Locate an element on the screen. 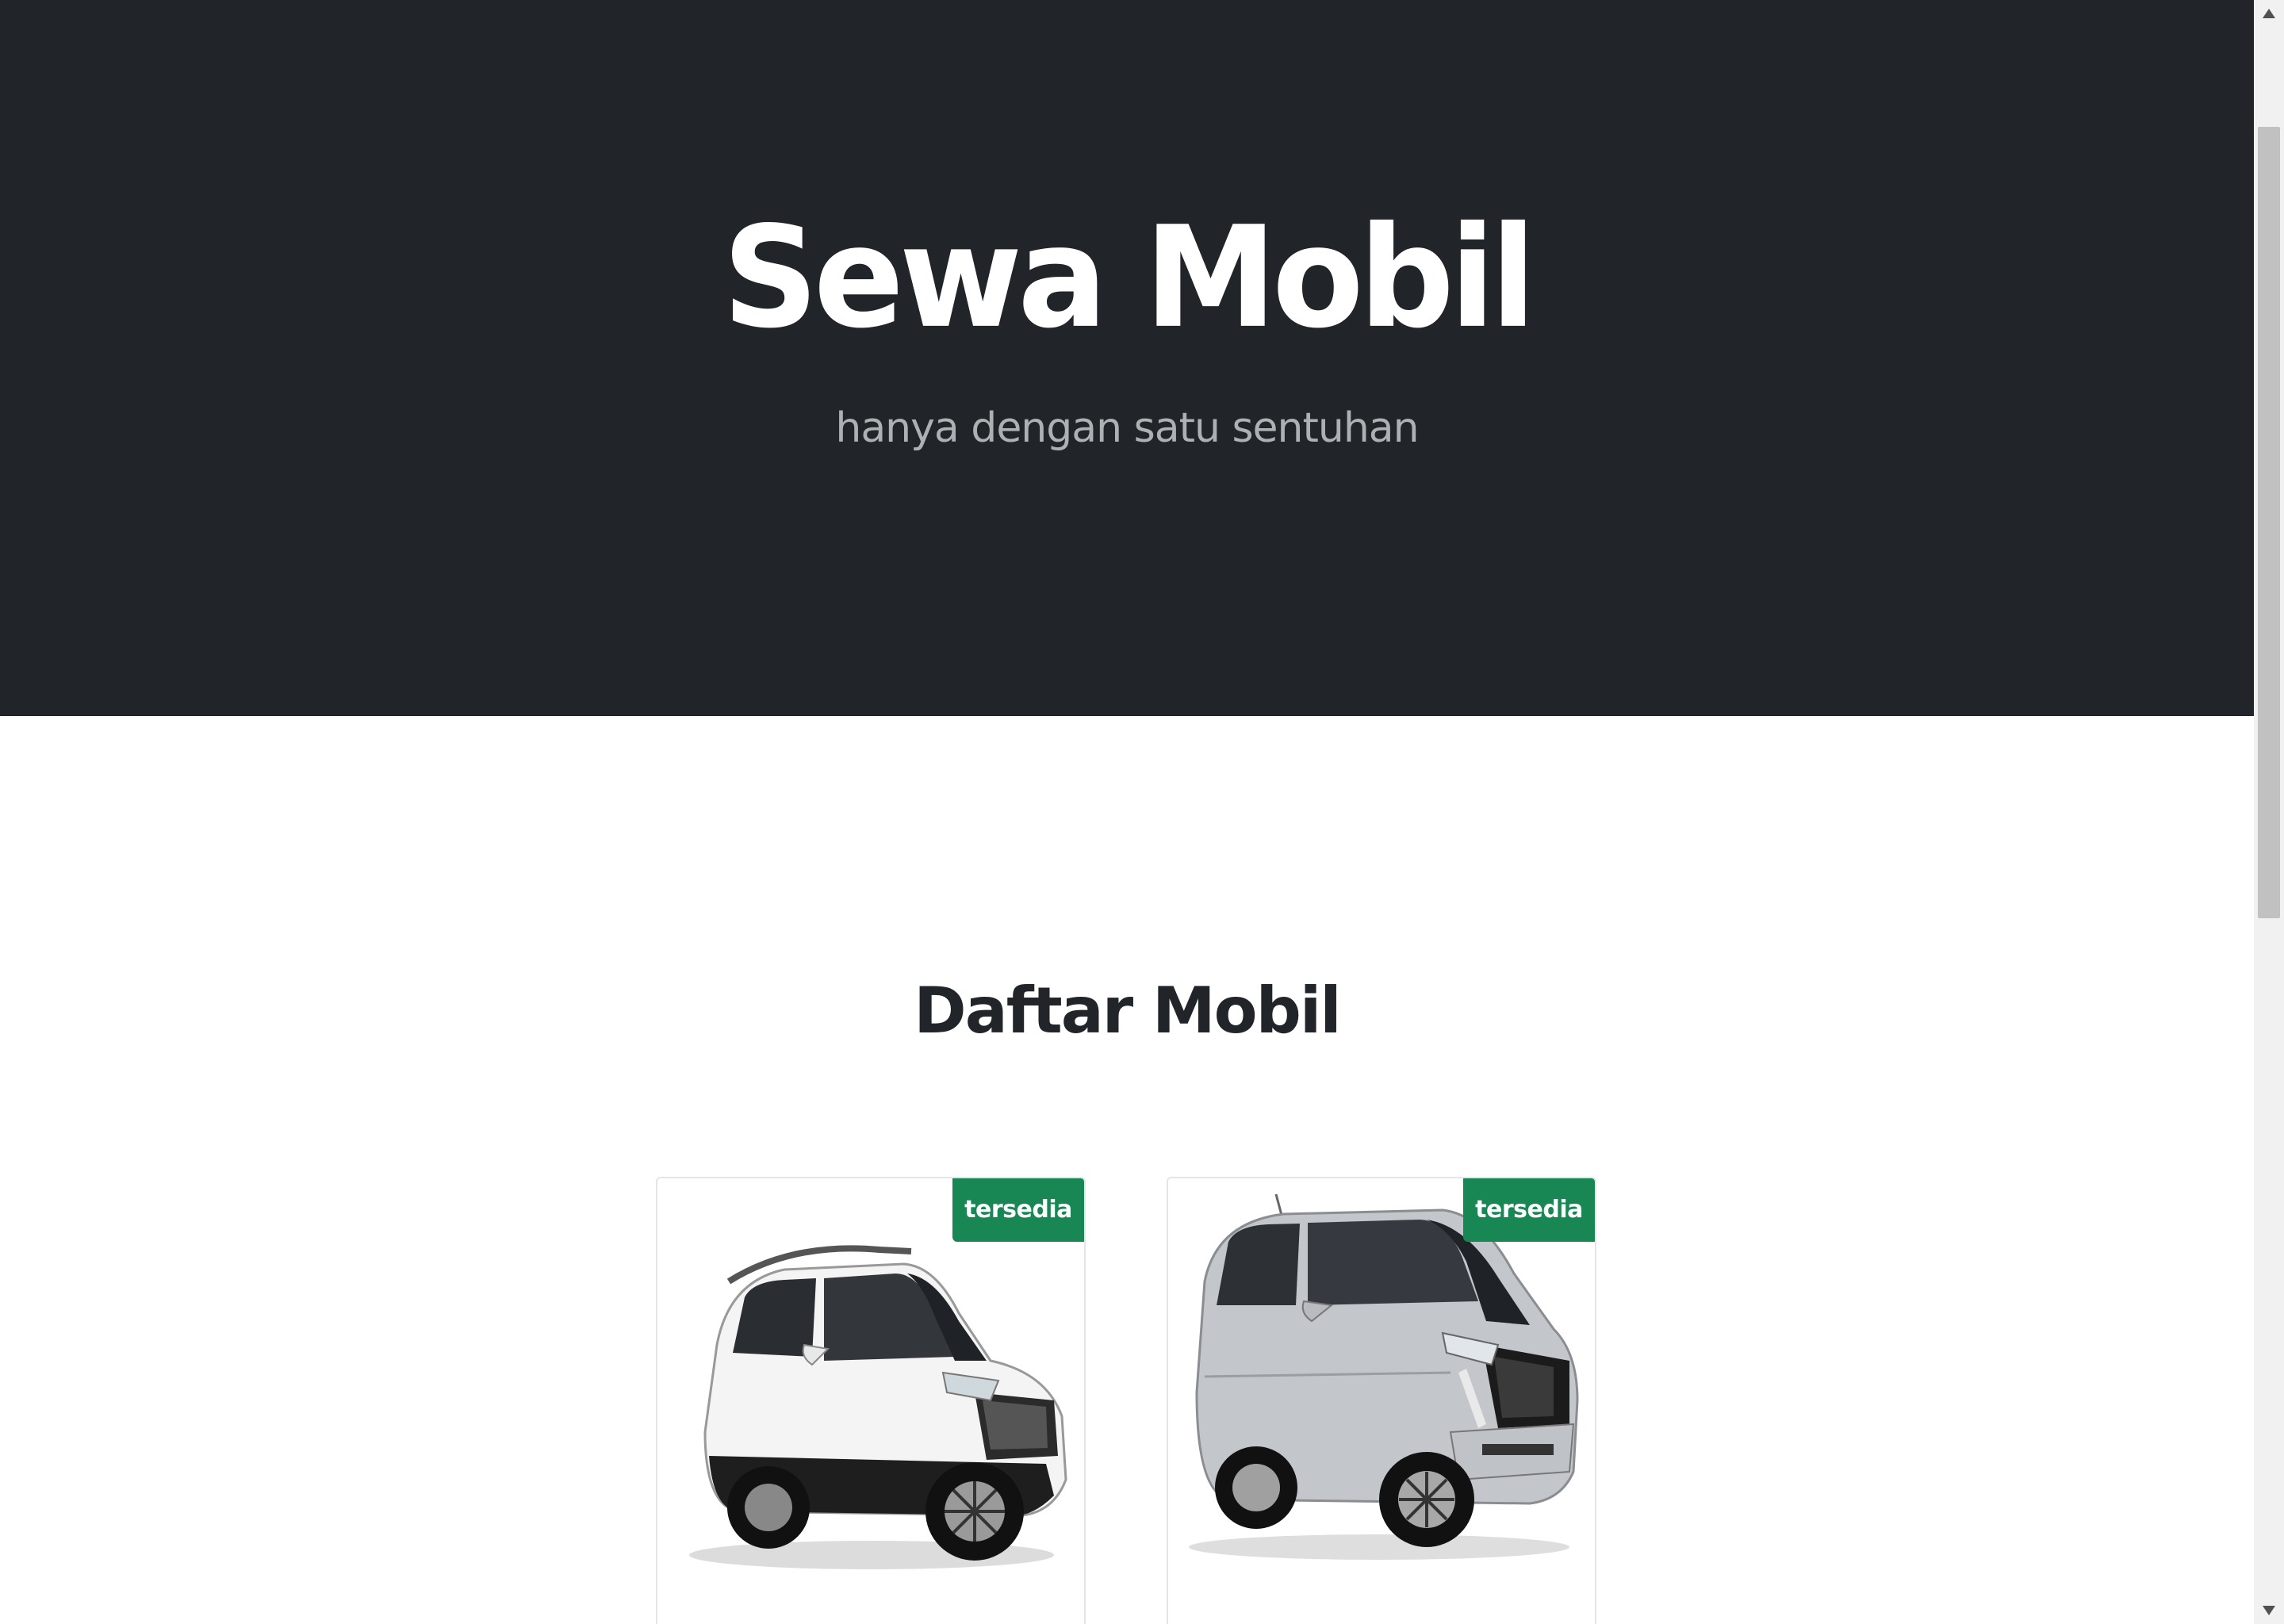 Image resolution: width=2284 pixels, height=1624 pixels. scroll-up-arrow-icon is located at coordinates (2269, 13).